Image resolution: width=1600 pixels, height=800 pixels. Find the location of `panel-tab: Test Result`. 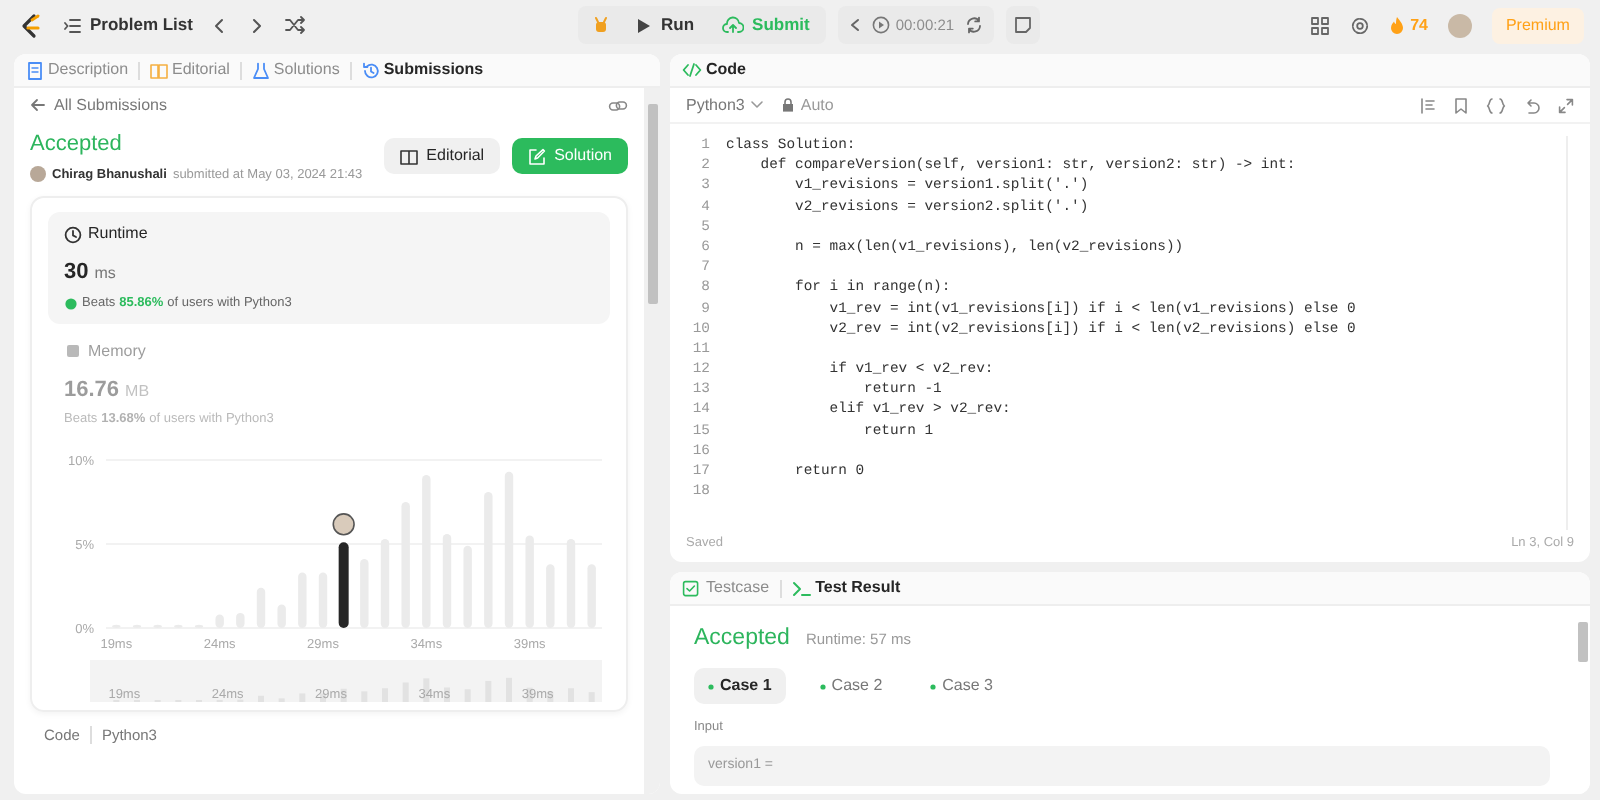

panel-tab: Test Result is located at coordinates (846, 588).